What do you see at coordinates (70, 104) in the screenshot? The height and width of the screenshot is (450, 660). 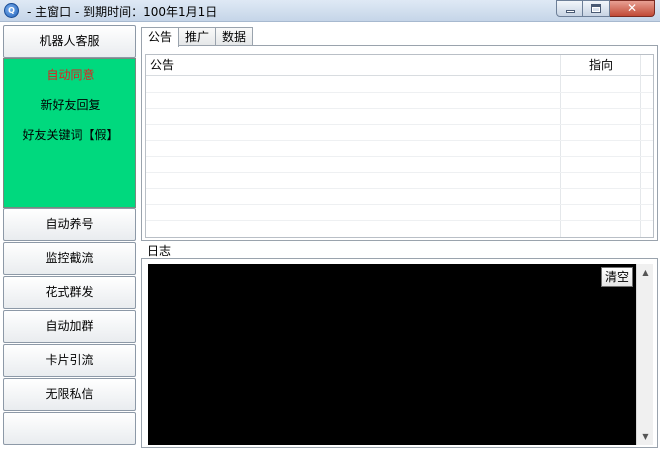 I see `new-friend-reply-item: 新好友回复` at bounding box center [70, 104].